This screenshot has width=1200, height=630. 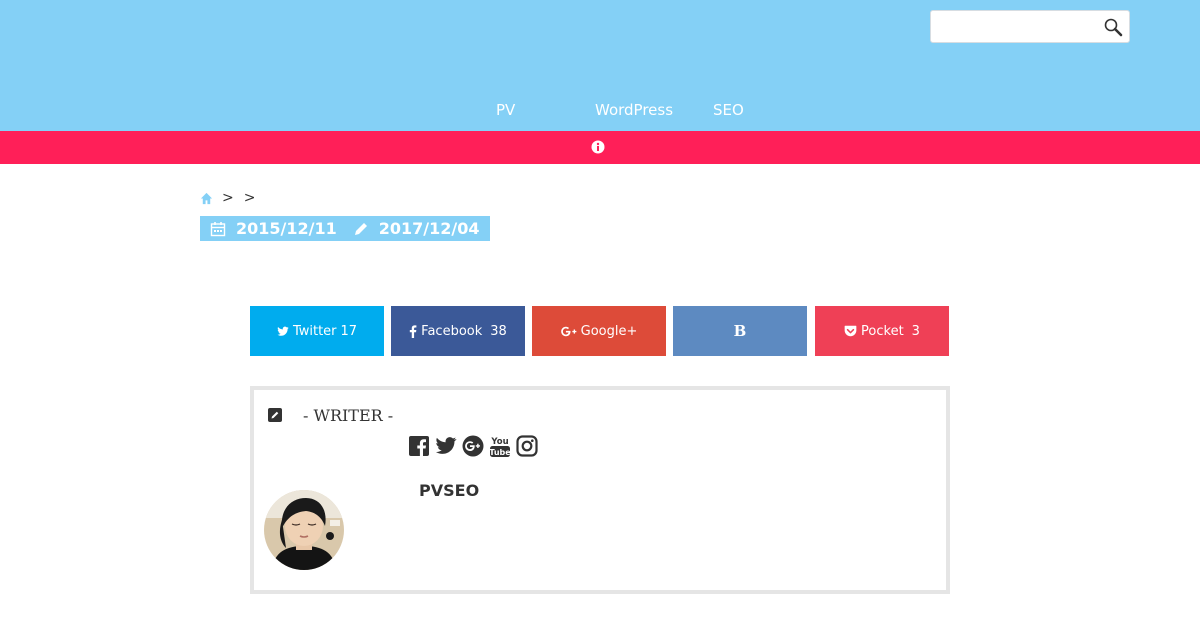 What do you see at coordinates (609, 331) in the screenshot?
I see `googleplus-share-label: Google+` at bounding box center [609, 331].